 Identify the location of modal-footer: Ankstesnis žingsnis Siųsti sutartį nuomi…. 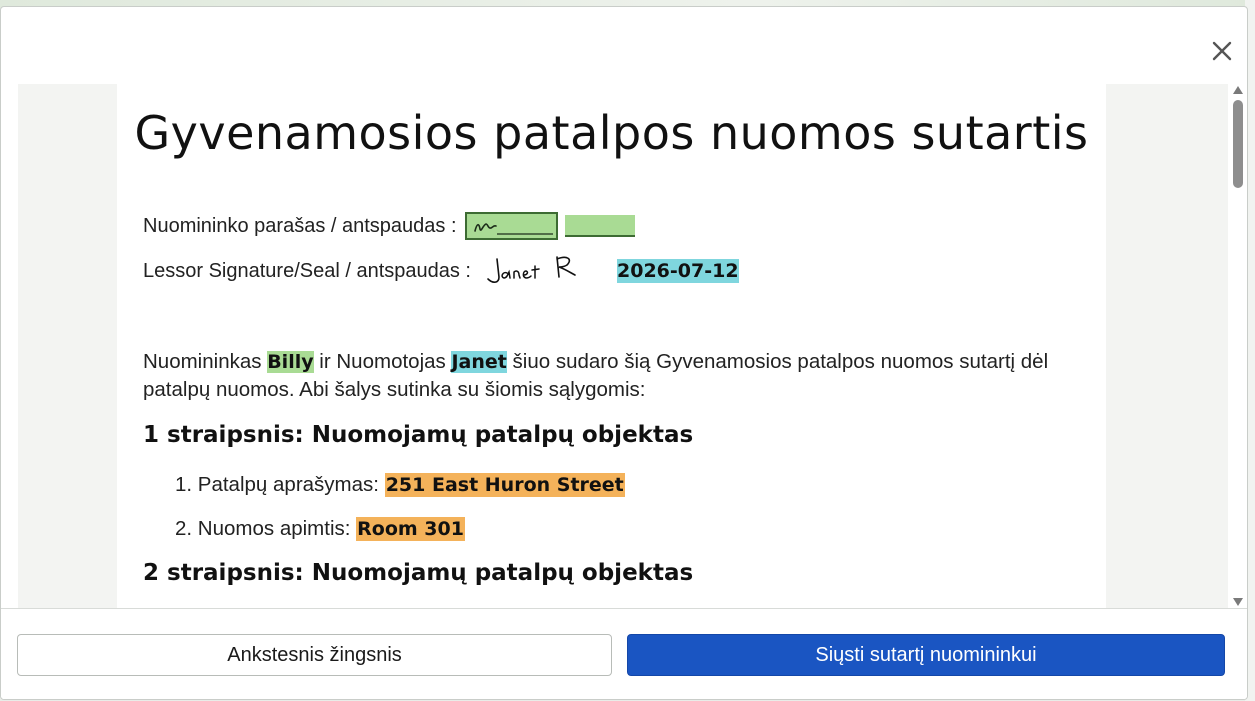
(624, 653).